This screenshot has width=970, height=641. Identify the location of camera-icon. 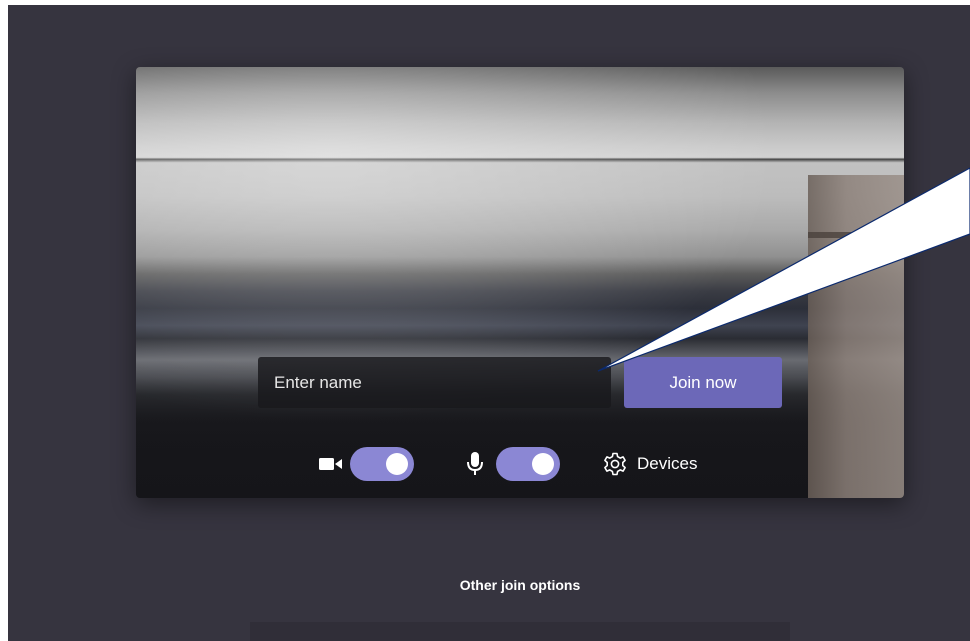
(331, 464).